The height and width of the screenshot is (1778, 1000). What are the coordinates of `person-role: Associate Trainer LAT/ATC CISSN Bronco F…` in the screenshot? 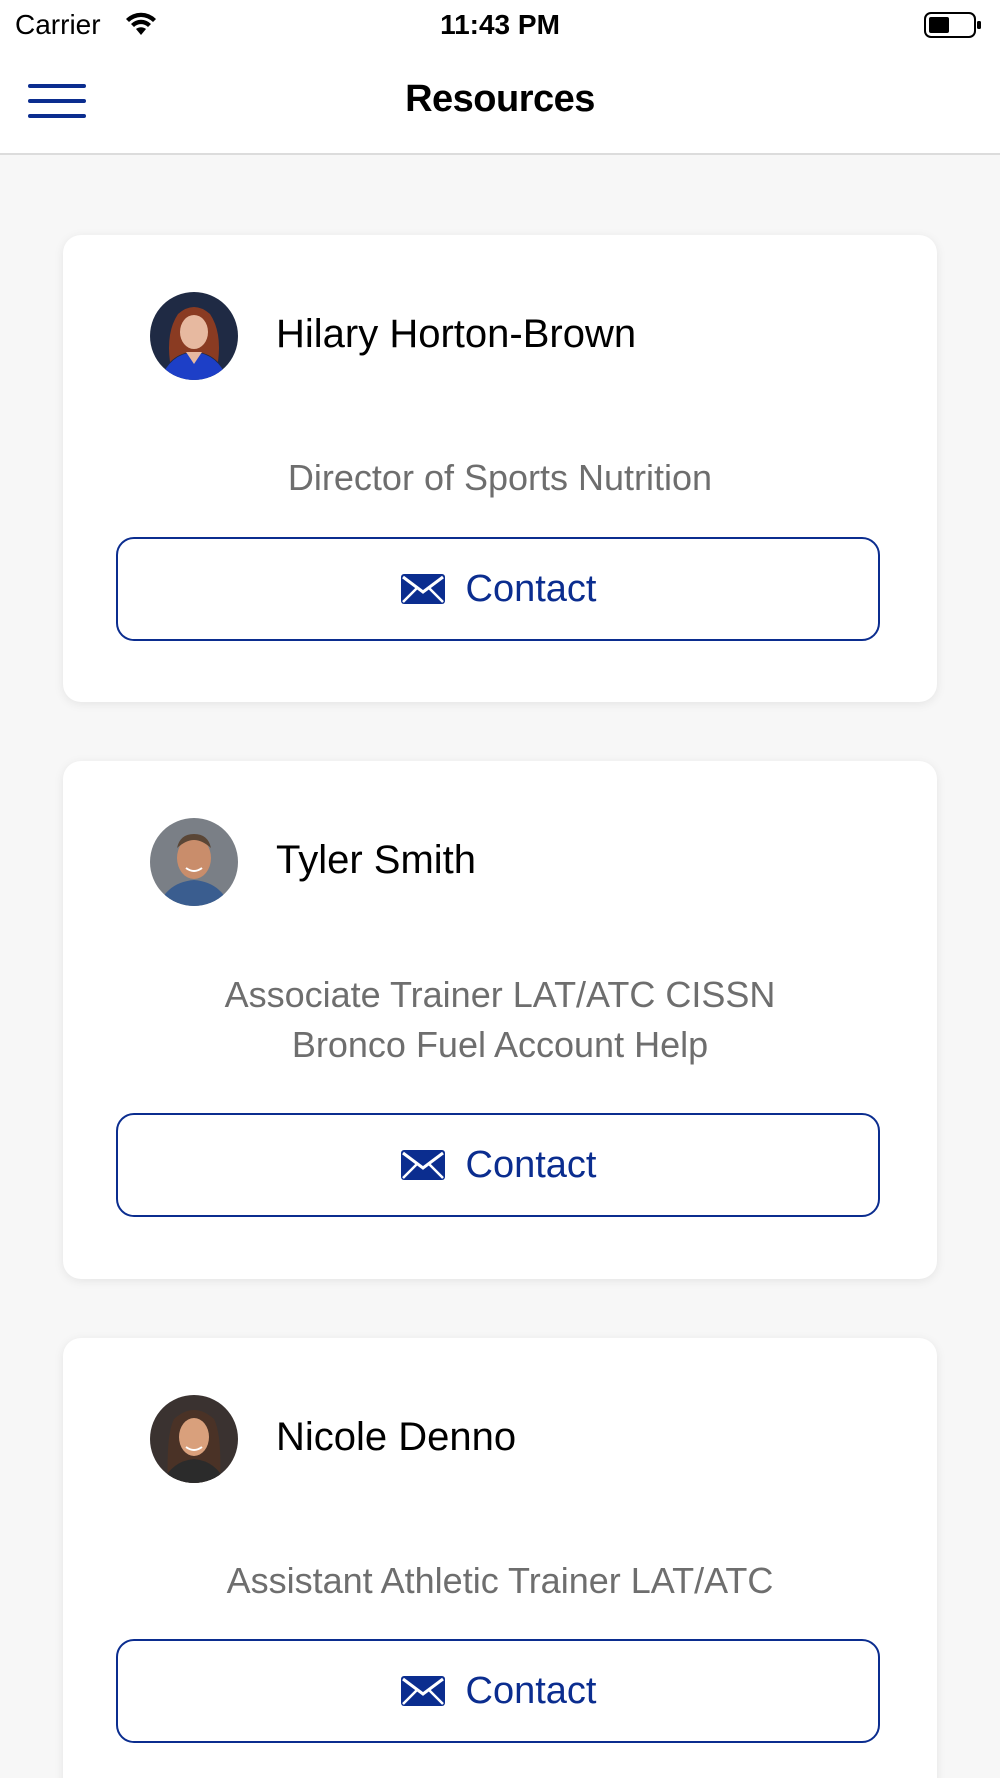 It's located at (500, 1020).